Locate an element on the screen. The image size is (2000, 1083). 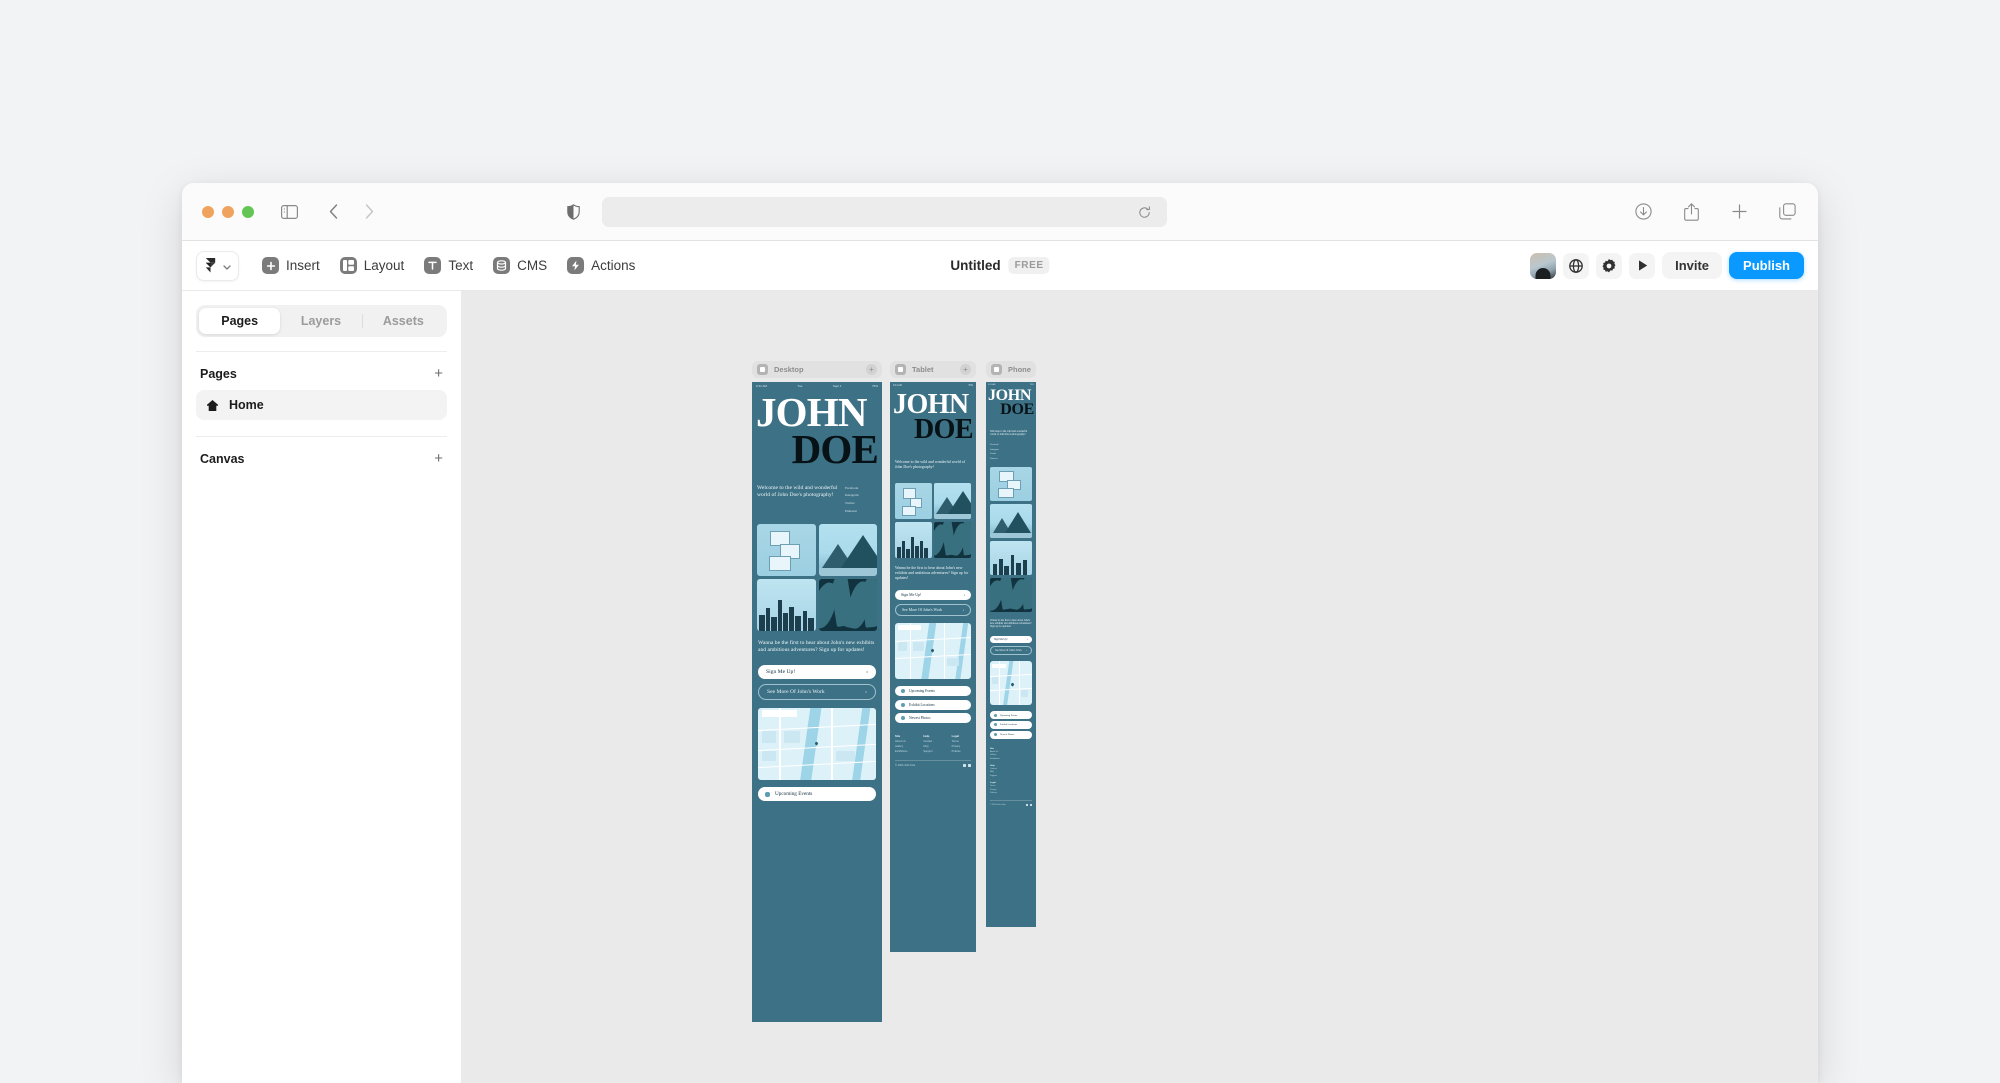
toolbar-text-button: Text is located at coordinates (448, 265).